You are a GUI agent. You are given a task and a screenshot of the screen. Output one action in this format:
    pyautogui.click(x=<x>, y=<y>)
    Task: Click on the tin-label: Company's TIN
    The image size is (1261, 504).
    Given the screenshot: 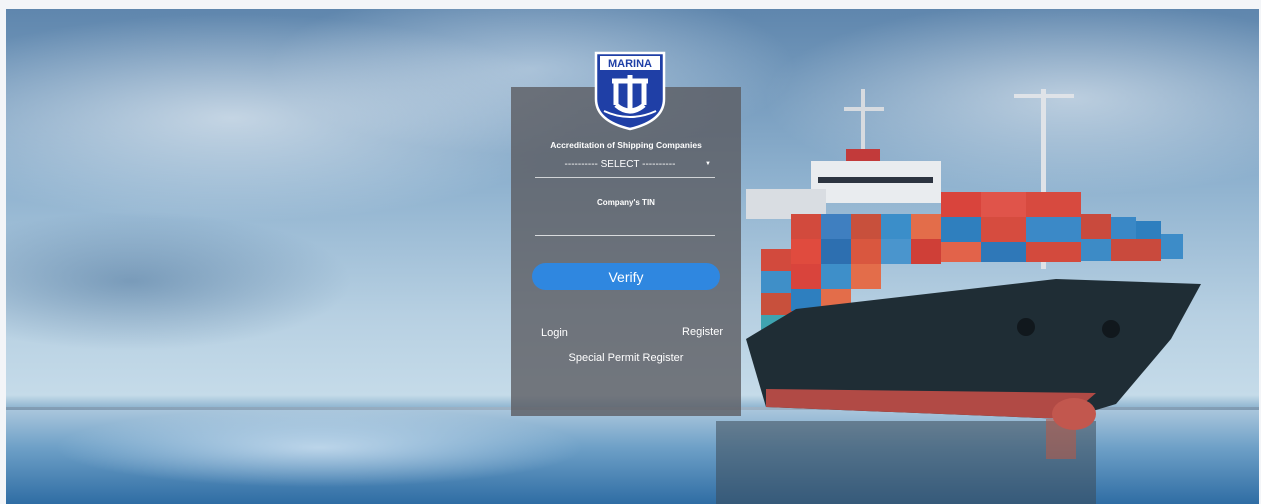 What is the action you would take?
    pyautogui.click(x=626, y=202)
    